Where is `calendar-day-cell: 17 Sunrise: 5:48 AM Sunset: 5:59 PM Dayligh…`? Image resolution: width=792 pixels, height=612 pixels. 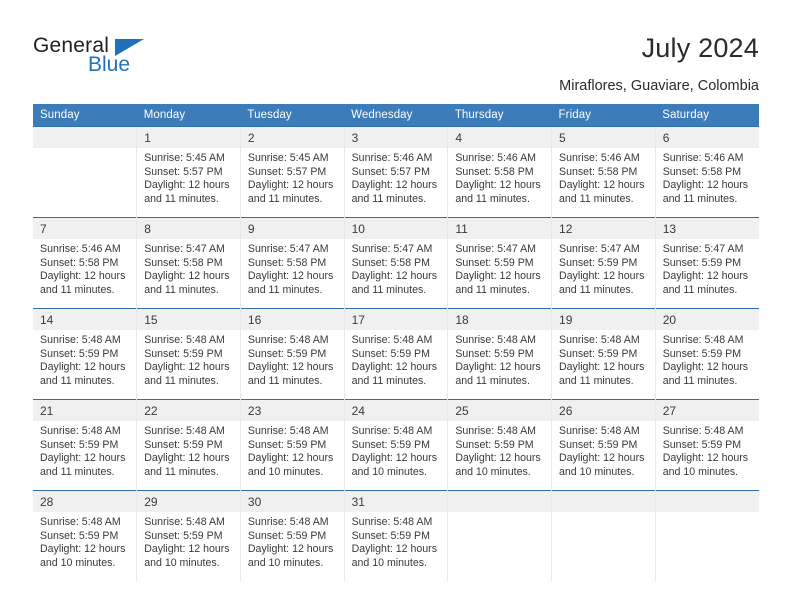
calendar-day-cell: 17 Sunrise: 5:48 AM Sunset: 5:59 PM Dayligh… is located at coordinates (395, 354).